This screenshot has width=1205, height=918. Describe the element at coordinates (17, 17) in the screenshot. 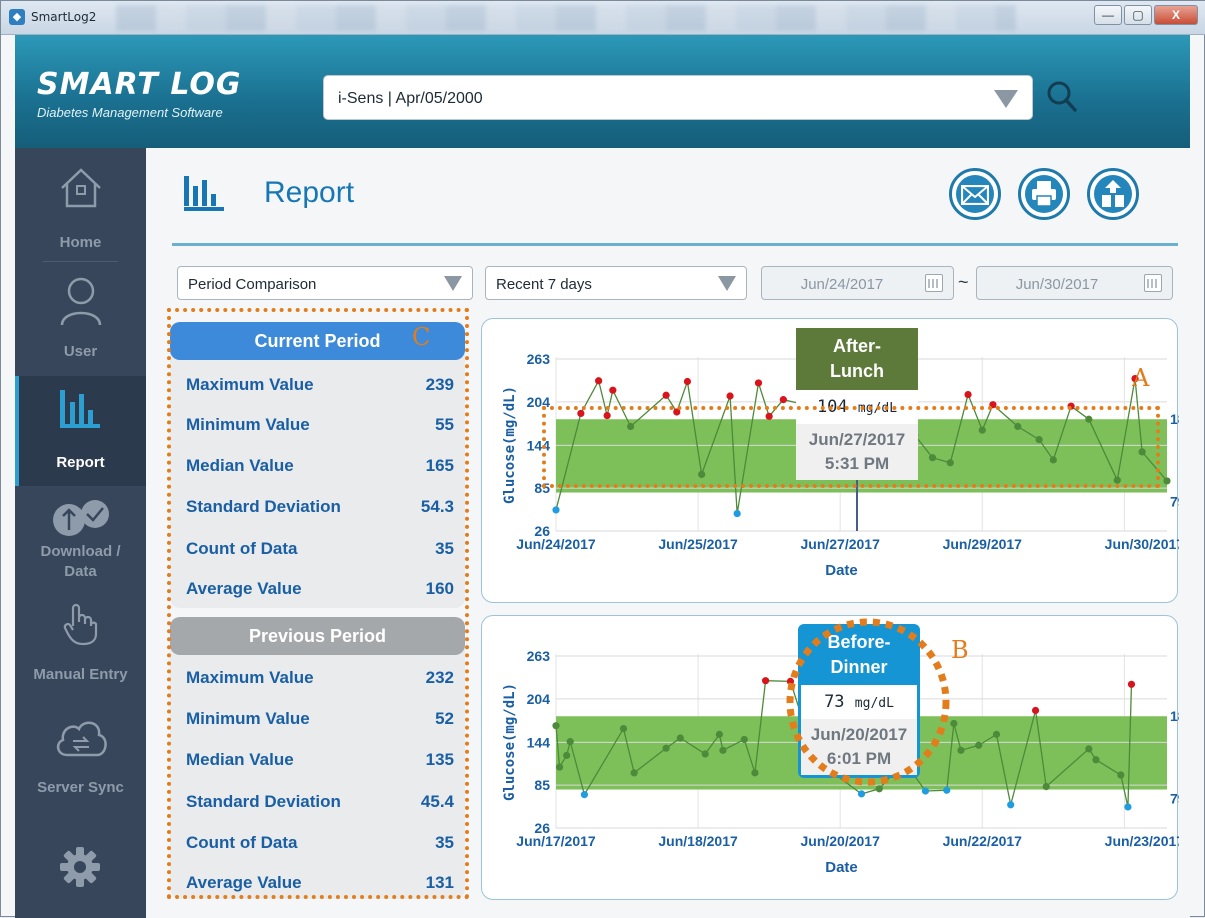

I see `app-icon: ◆` at that location.